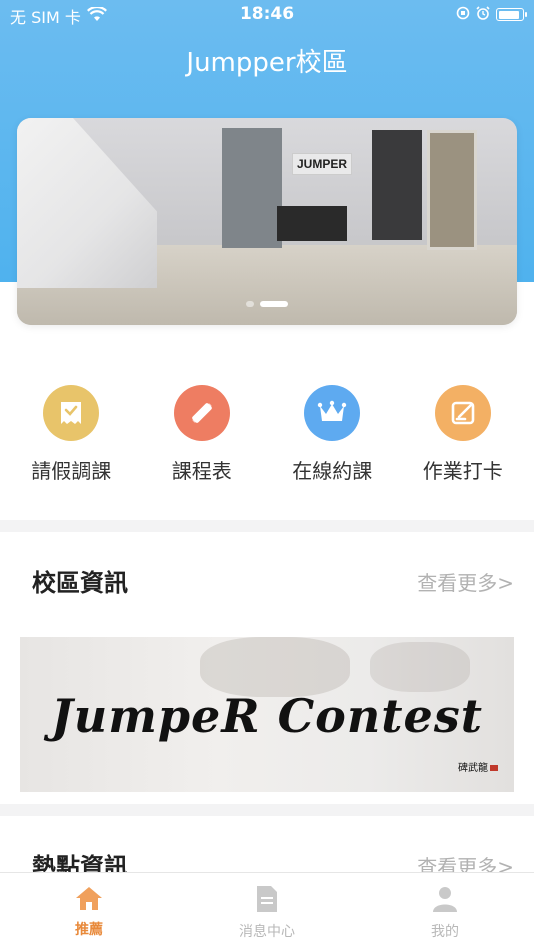 The width and height of the screenshot is (534, 950). I want to click on contest-seal: 碑武龍, so click(478, 766).